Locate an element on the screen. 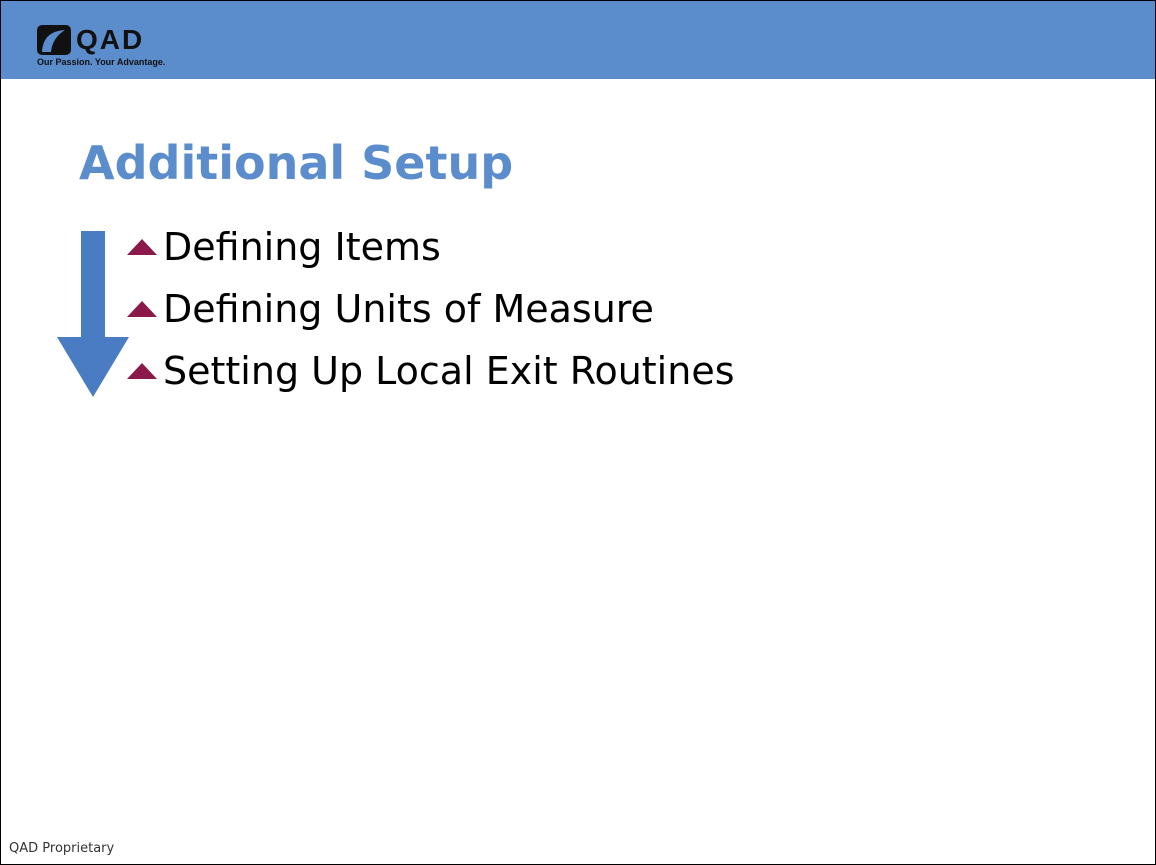  footer-text: QAD Proprietary is located at coordinates (62, 848).